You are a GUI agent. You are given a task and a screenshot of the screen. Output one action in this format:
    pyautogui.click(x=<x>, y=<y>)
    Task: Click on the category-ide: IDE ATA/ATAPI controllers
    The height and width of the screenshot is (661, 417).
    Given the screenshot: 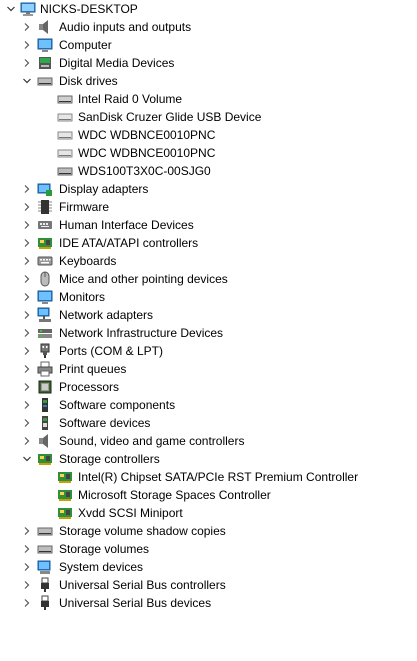 What is the action you would take?
    pyautogui.click(x=208, y=243)
    